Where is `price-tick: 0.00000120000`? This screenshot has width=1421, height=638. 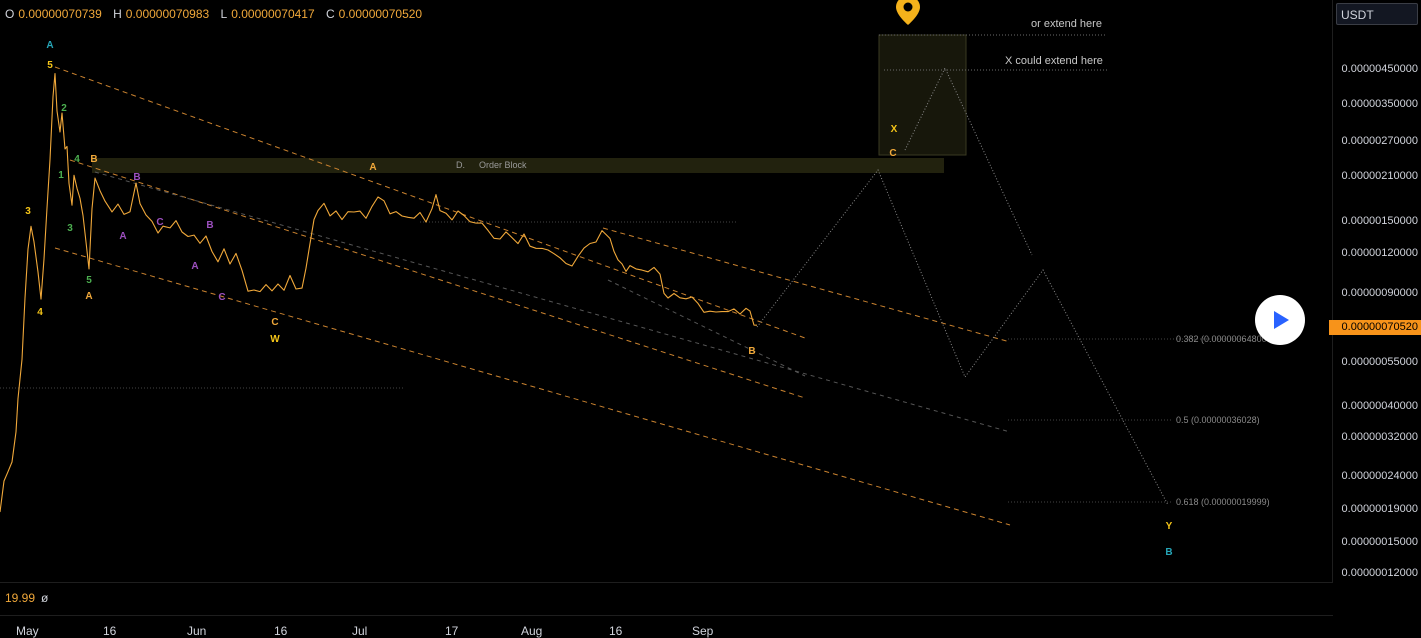 price-tick: 0.00000120000 is located at coordinates (1379, 253).